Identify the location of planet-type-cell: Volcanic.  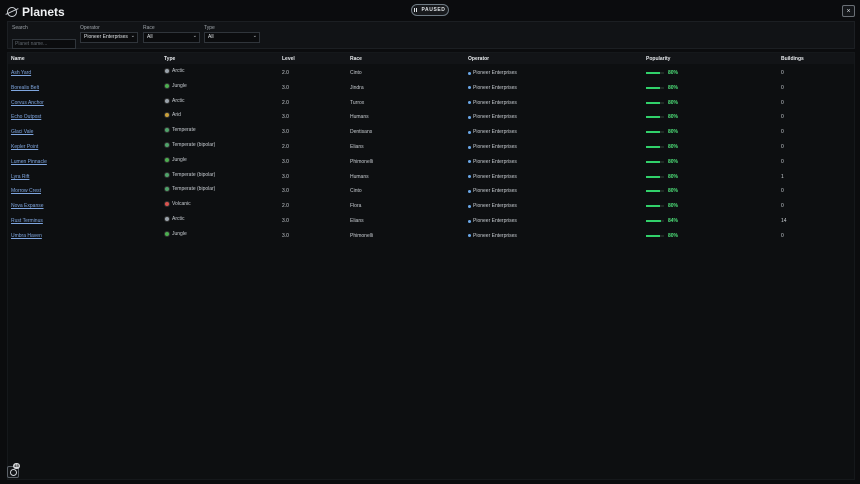
(177, 204).